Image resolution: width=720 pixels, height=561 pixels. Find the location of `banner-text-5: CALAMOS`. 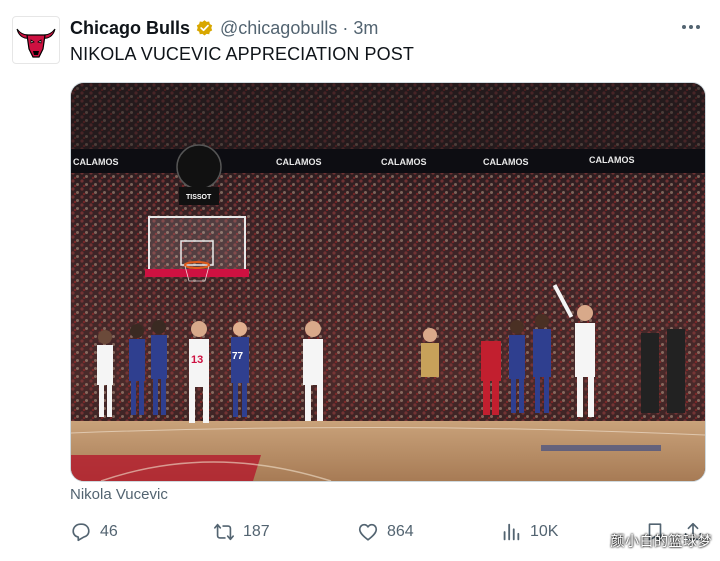

banner-text-5: CALAMOS is located at coordinates (612, 160).